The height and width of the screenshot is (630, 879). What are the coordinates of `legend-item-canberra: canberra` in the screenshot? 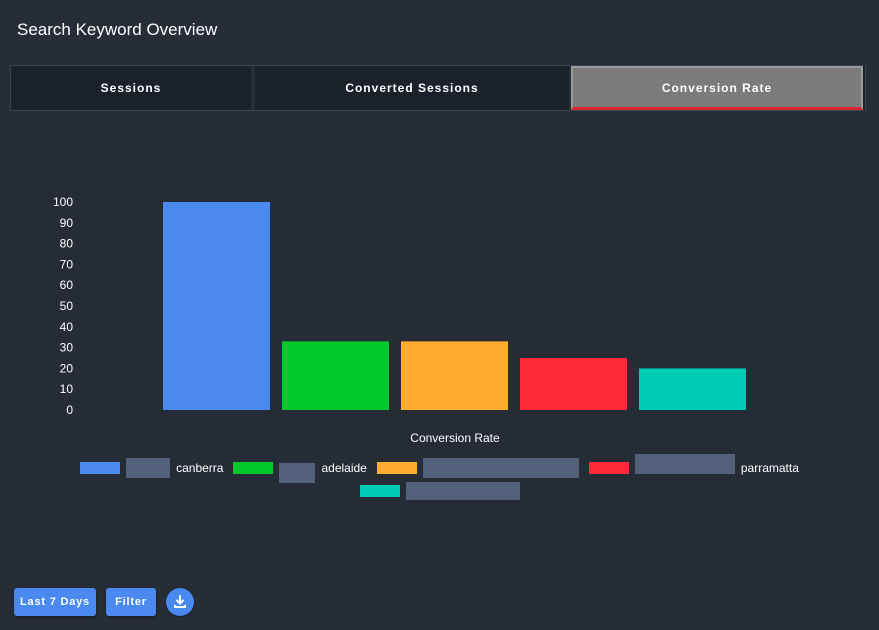 It's located at (151, 468).